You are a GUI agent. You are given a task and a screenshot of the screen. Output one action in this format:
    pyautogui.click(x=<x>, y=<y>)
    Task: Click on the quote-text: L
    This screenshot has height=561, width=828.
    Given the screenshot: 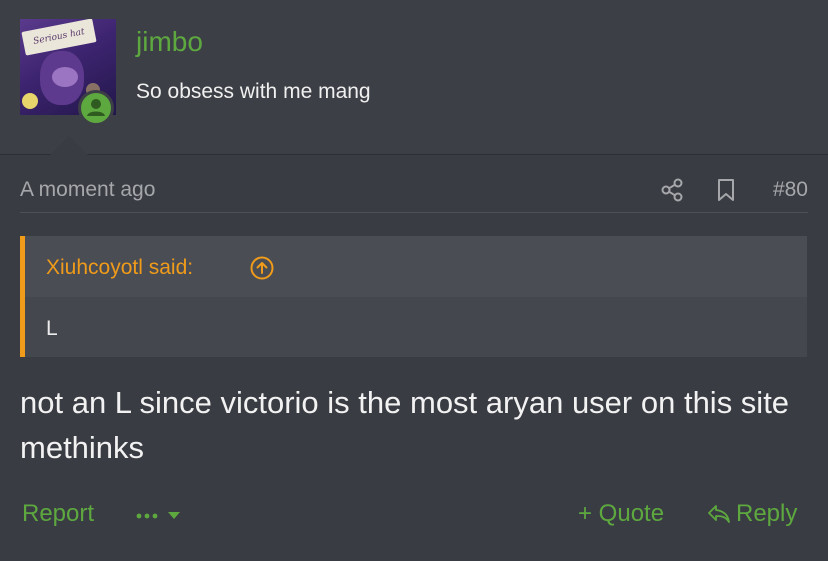 What is the action you would take?
    pyautogui.click(x=52, y=328)
    